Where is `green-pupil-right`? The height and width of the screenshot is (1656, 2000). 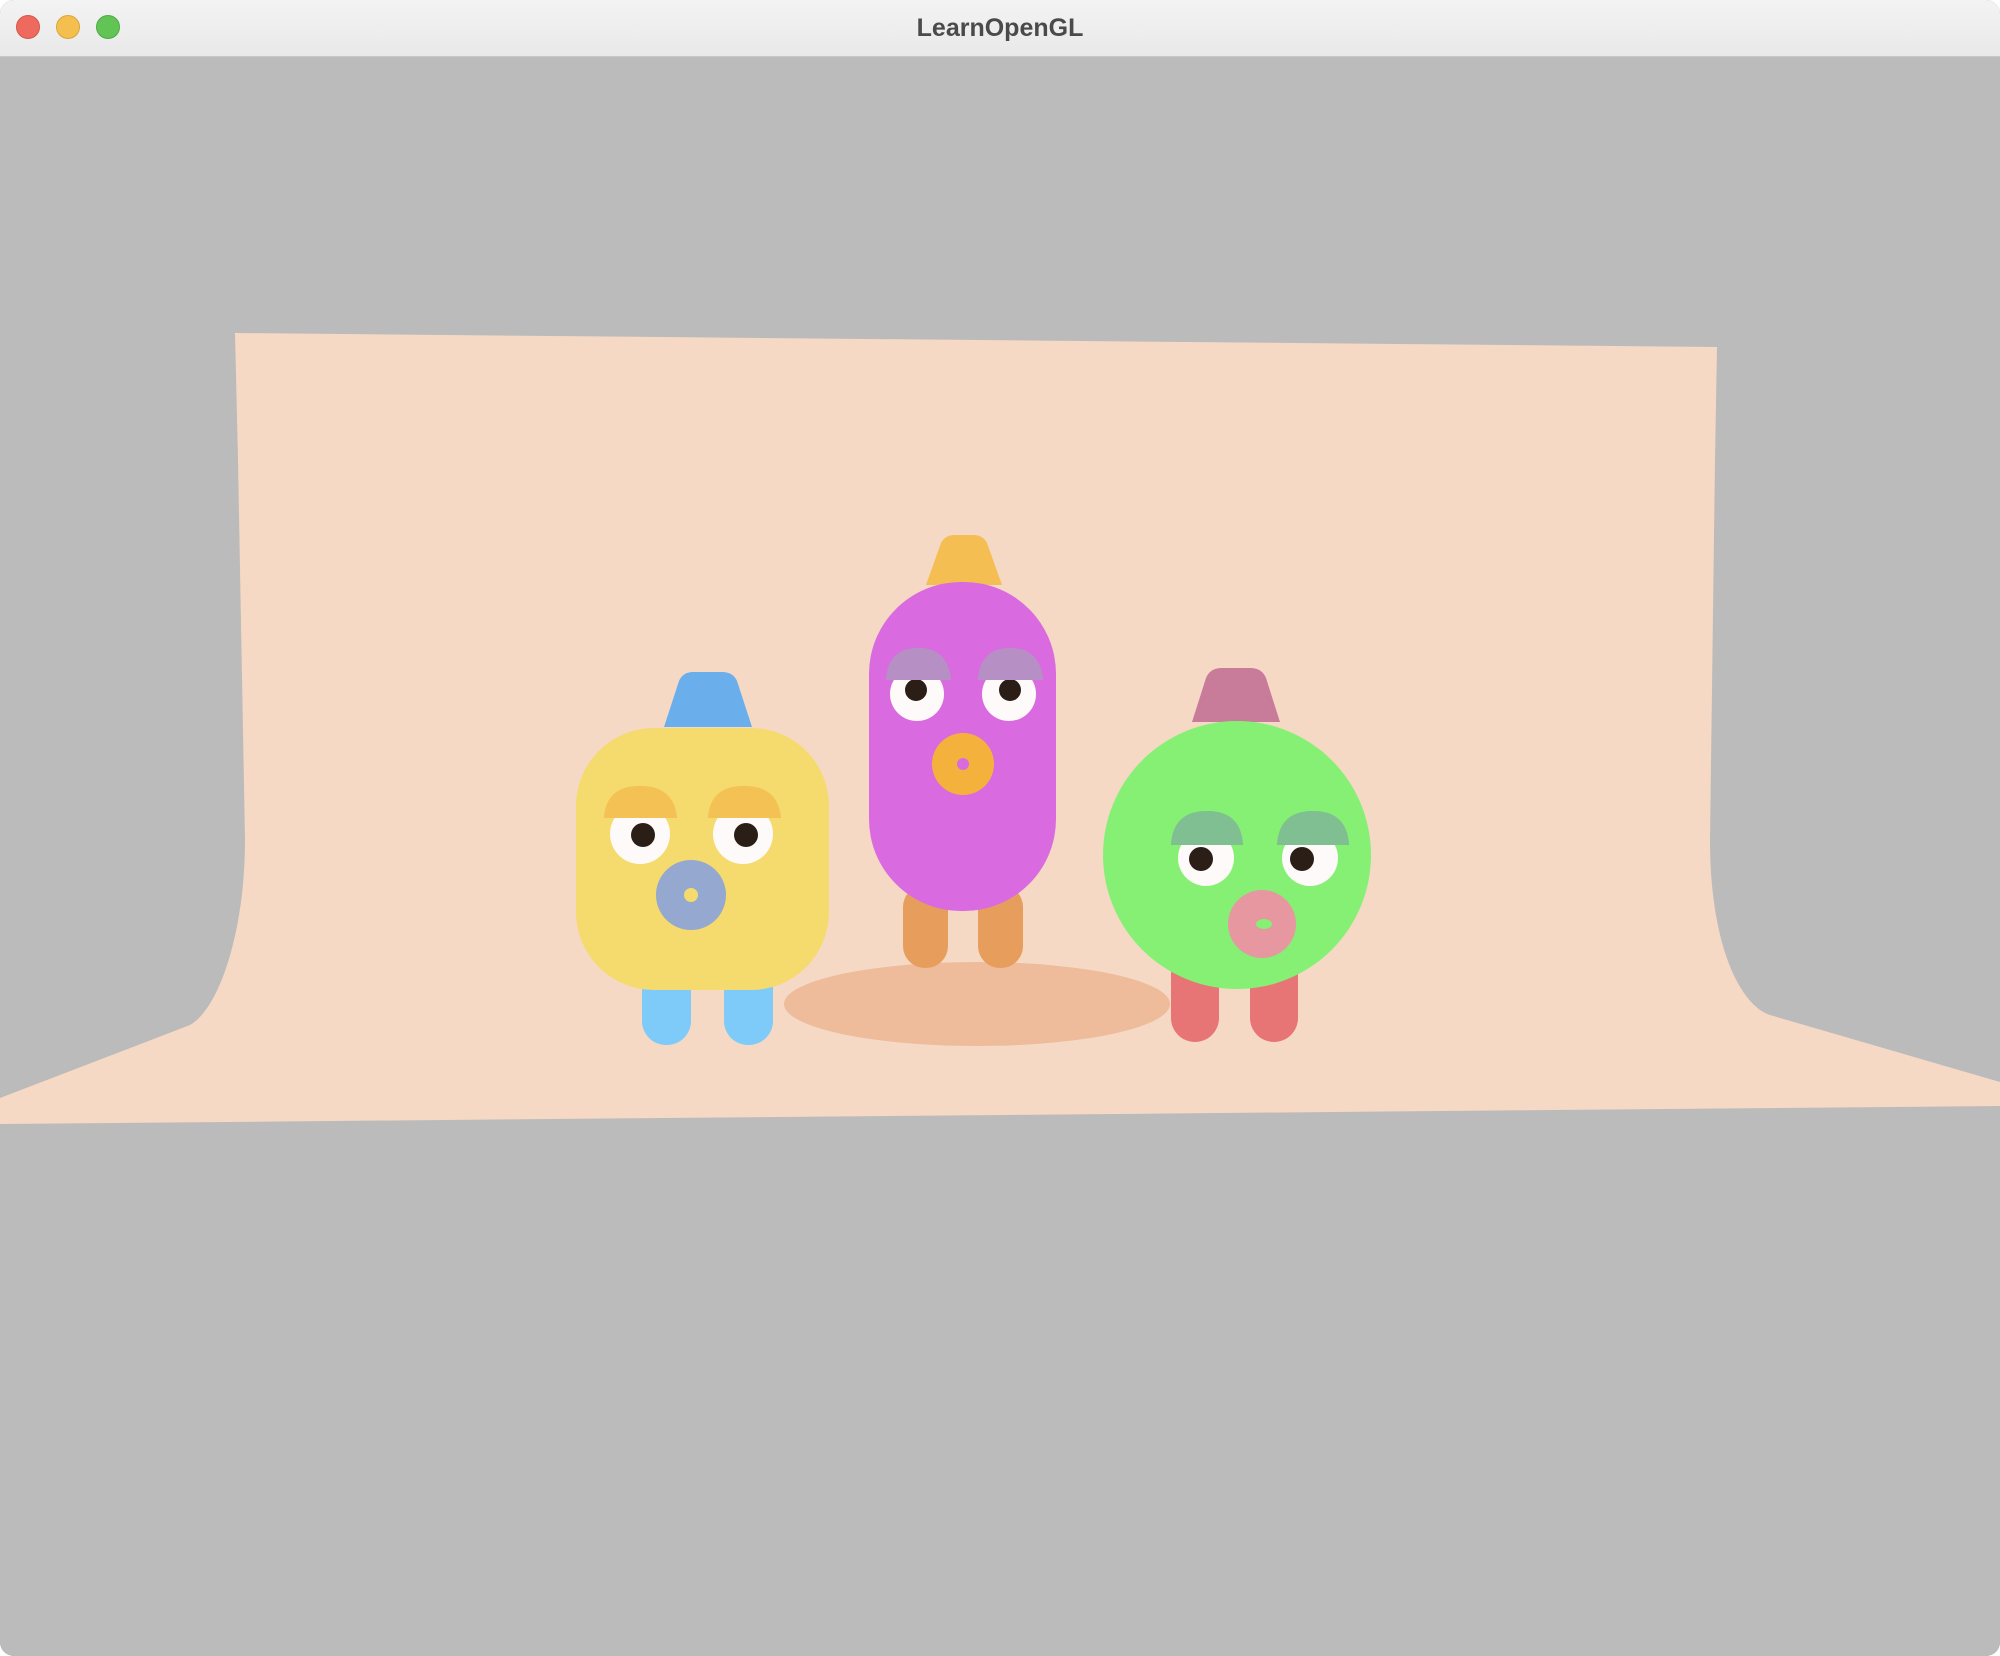 green-pupil-right is located at coordinates (1302, 859).